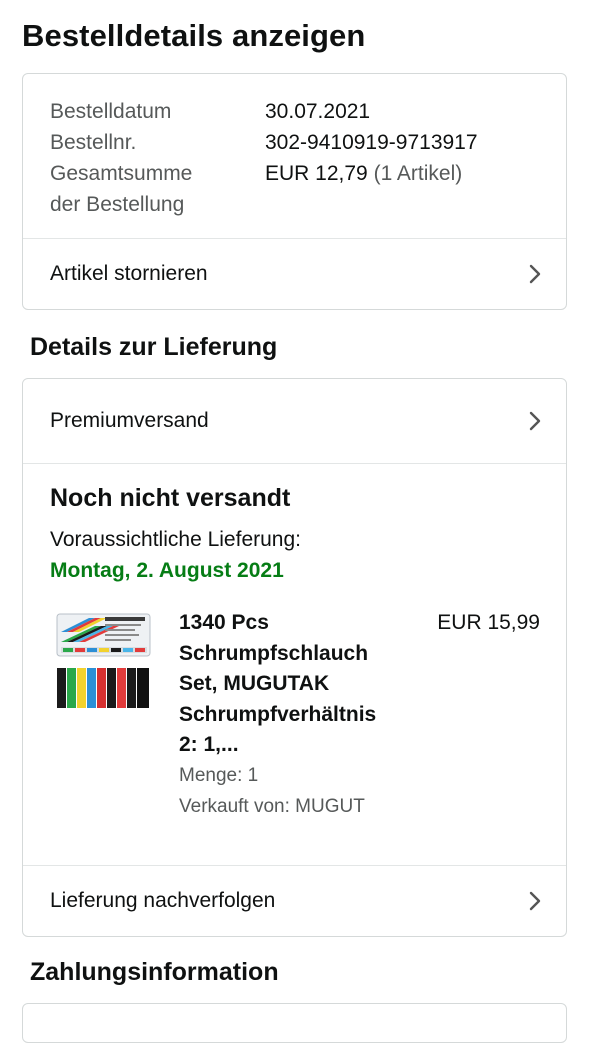 This screenshot has width=590, height=1043. Describe the element at coordinates (167, 570) in the screenshot. I see `eta-date: Montag, 2. August 2021` at that location.